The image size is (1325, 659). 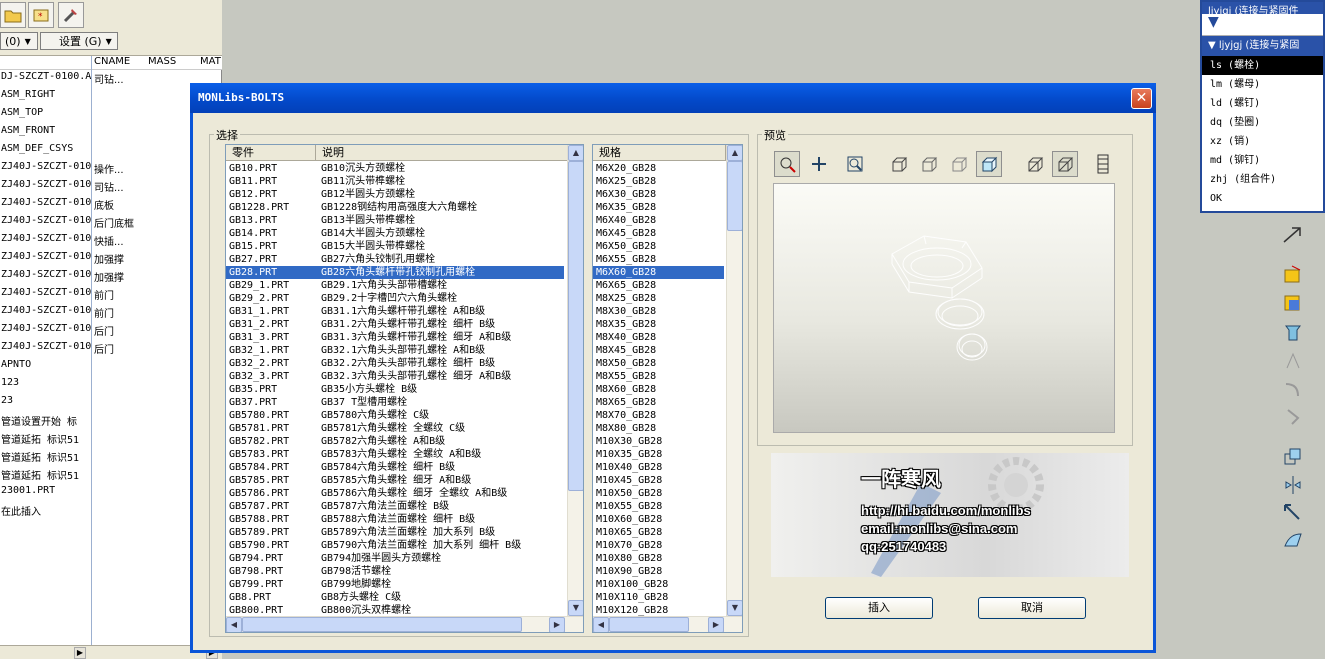 I want to click on spec-row: M6X45_GB28, so click(x=658, y=233).